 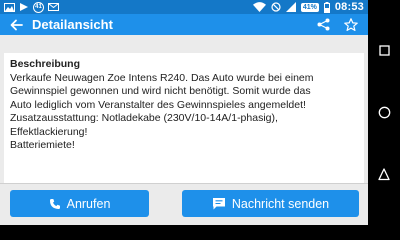 I want to click on back-arrow-icon, so click(x=16, y=24).